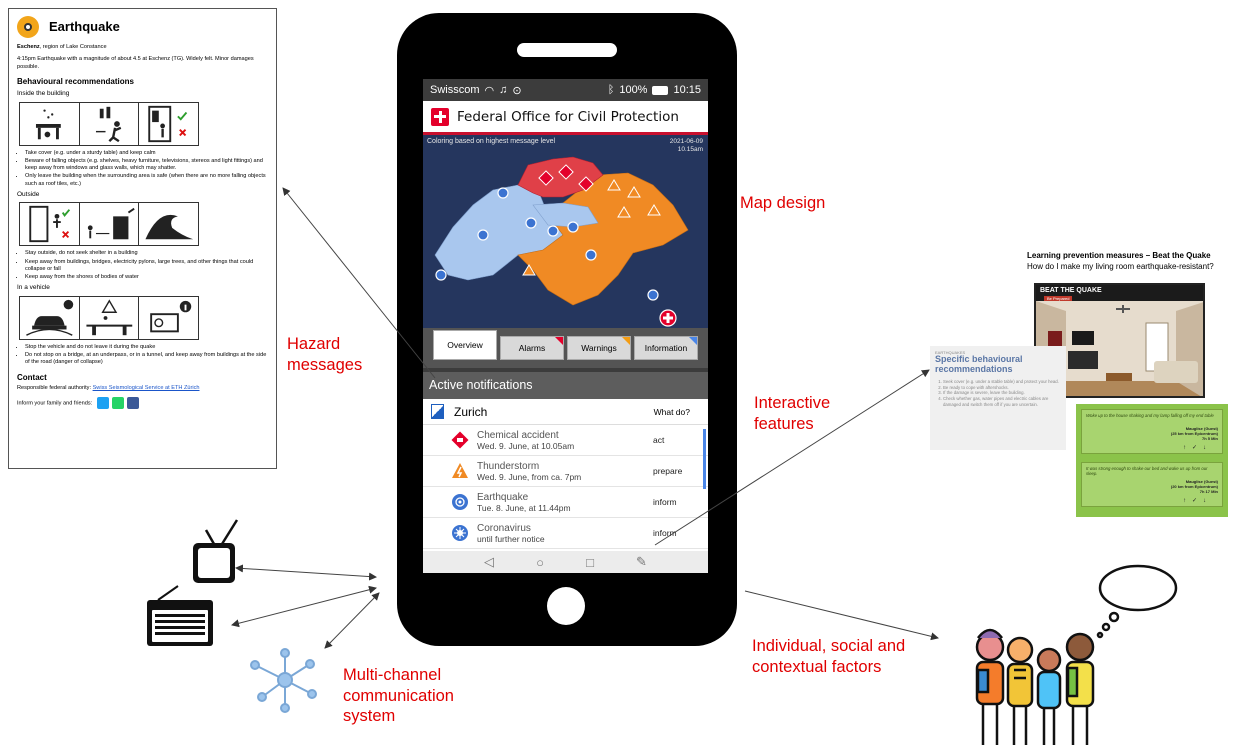  What do you see at coordinates (841, 615) in the screenshot?
I see `arrow-to-factors` at bounding box center [841, 615].